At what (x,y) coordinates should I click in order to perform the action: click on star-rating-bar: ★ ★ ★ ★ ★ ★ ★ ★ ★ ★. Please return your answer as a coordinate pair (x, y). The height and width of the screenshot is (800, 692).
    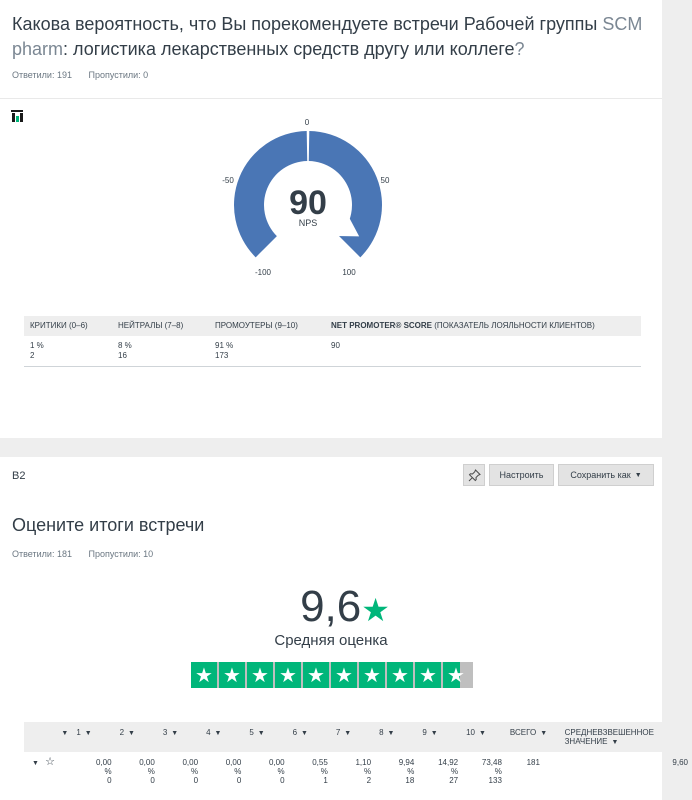
    Looking at the image, I should click on (332, 675).